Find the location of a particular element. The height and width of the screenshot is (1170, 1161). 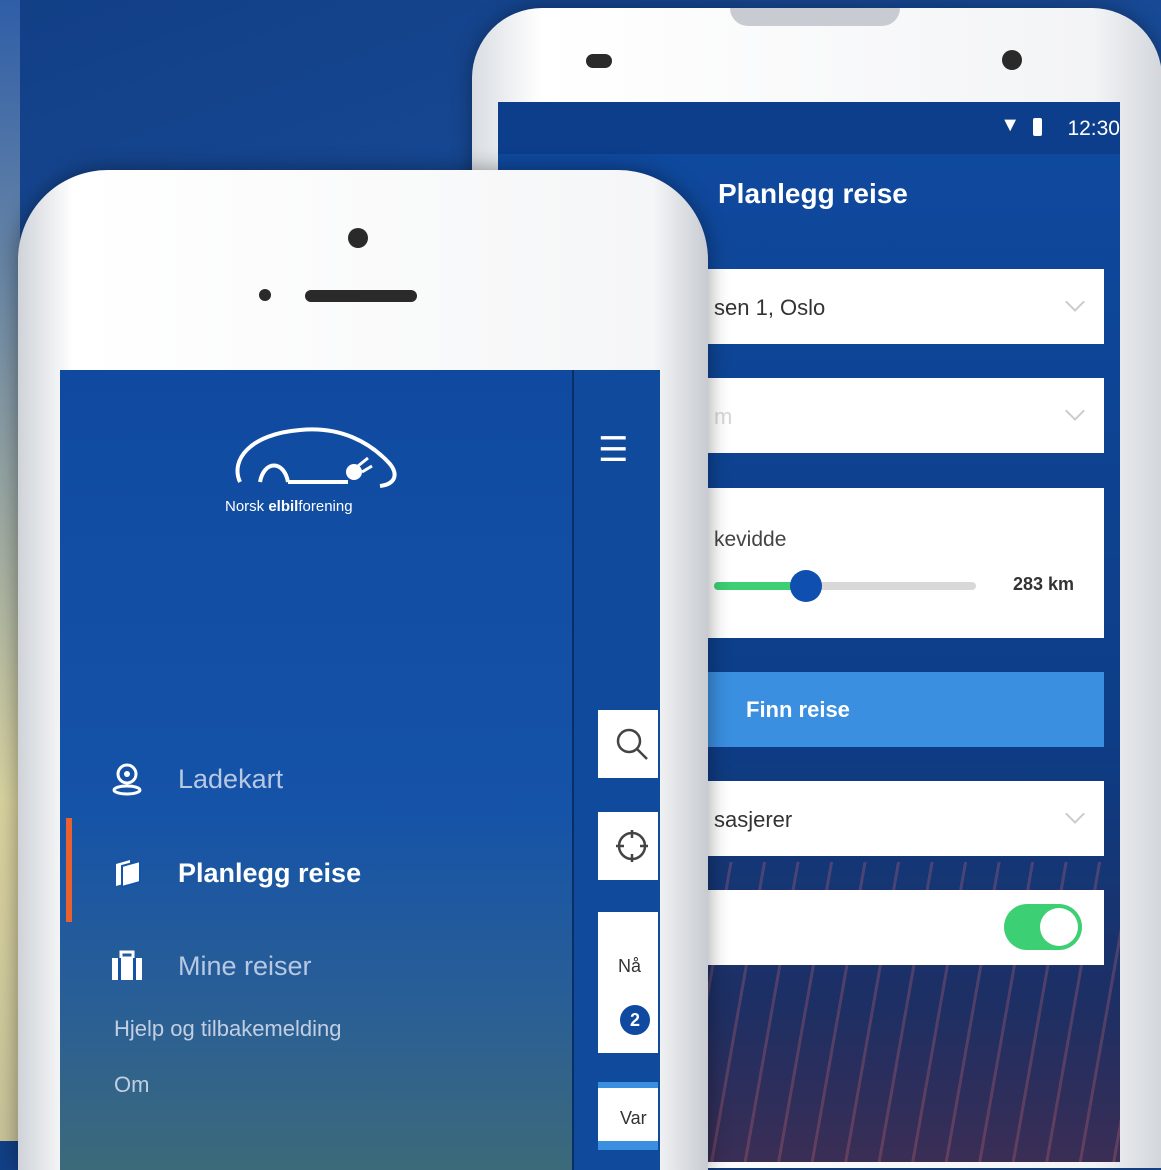

suitcase-icon is located at coordinates (127, 965).